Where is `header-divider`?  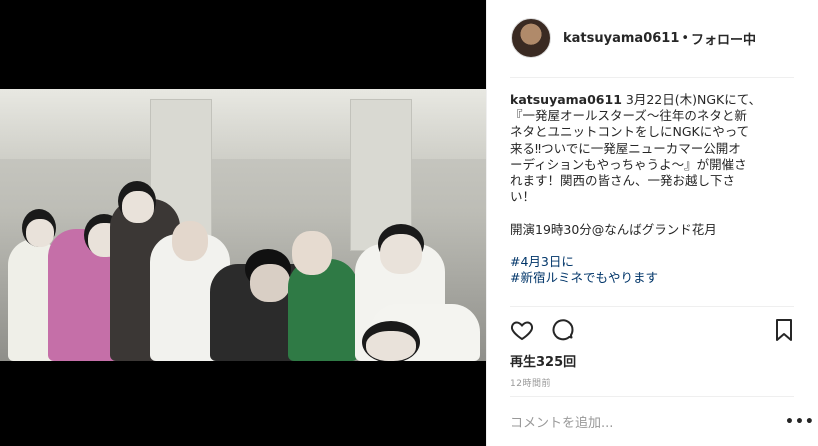 header-divider is located at coordinates (652, 77).